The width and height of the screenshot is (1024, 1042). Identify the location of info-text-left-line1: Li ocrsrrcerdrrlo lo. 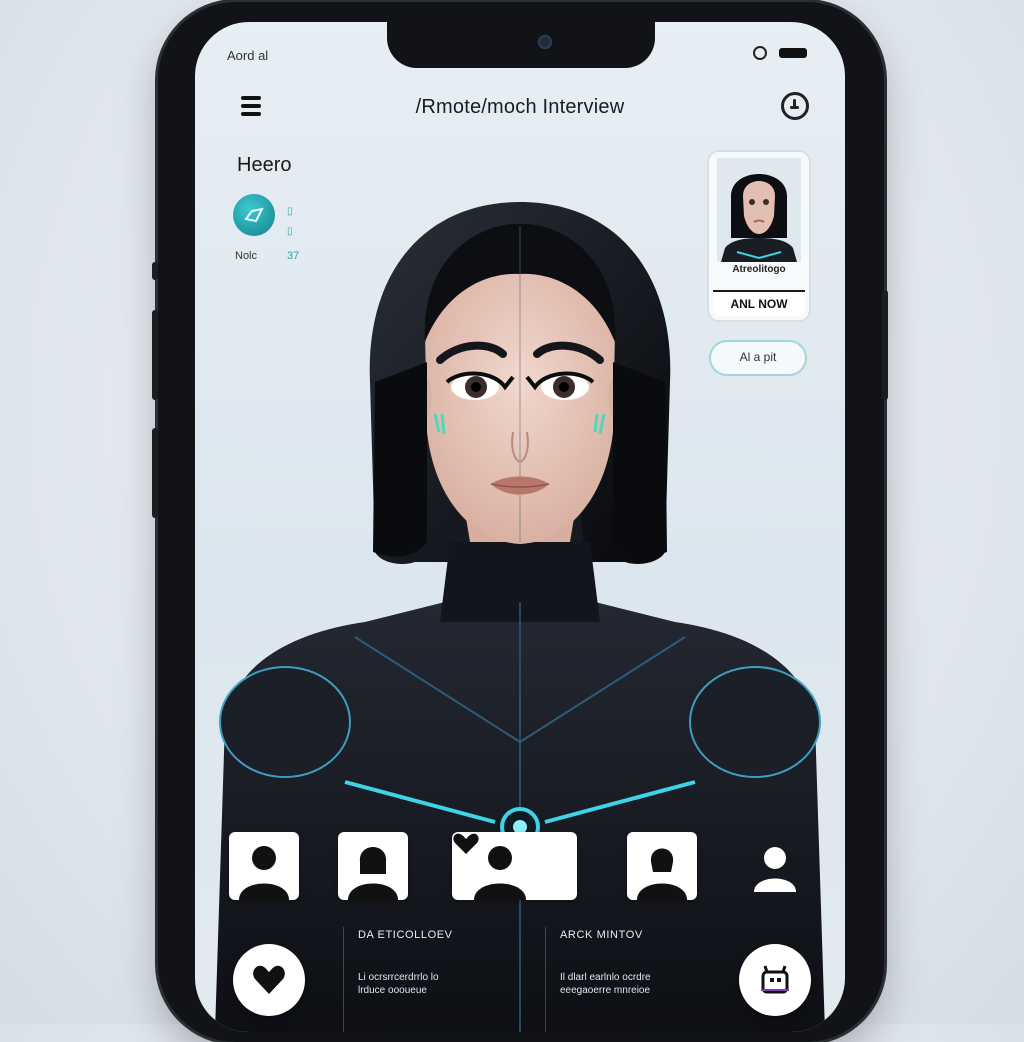
(398, 977).